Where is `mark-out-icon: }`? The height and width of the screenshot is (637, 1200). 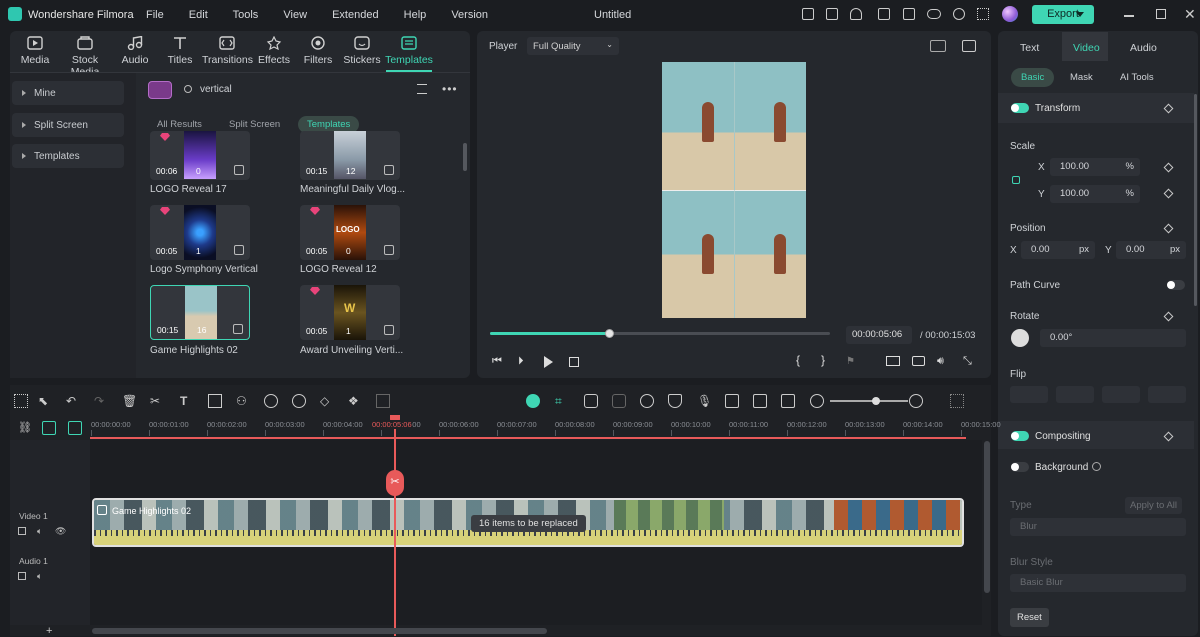 mark-out-icon: } is located at coordinates (823, 360).